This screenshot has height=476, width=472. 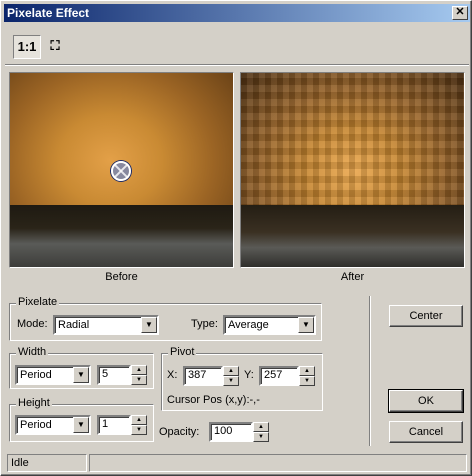 I want to click on height-unit-value: Period, so click(x=36, y=425).